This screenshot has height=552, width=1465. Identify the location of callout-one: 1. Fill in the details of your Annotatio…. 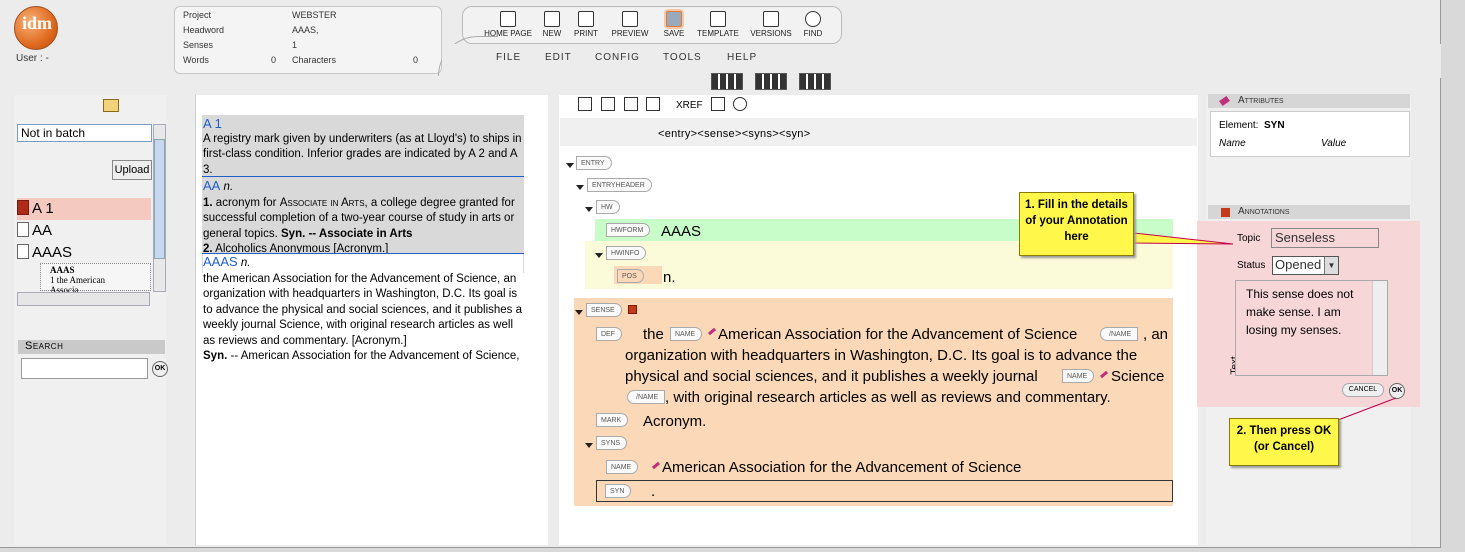
(1076, 224).